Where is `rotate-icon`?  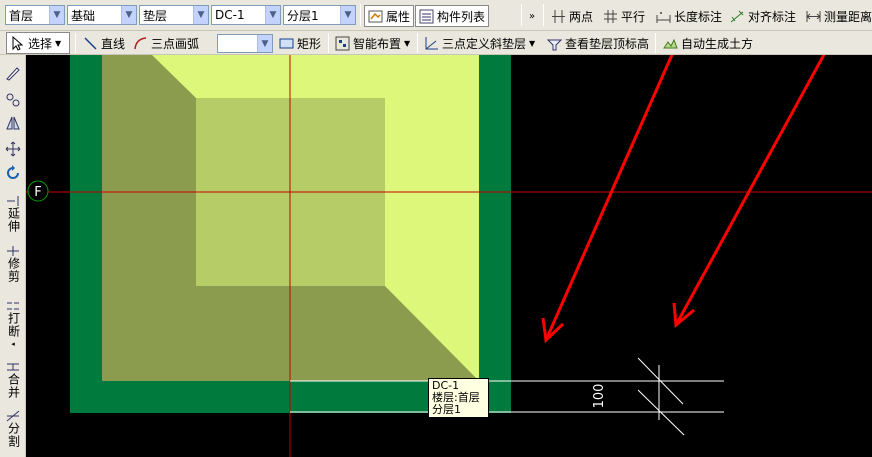
rotate-icon is located at coordinates (13, 172).